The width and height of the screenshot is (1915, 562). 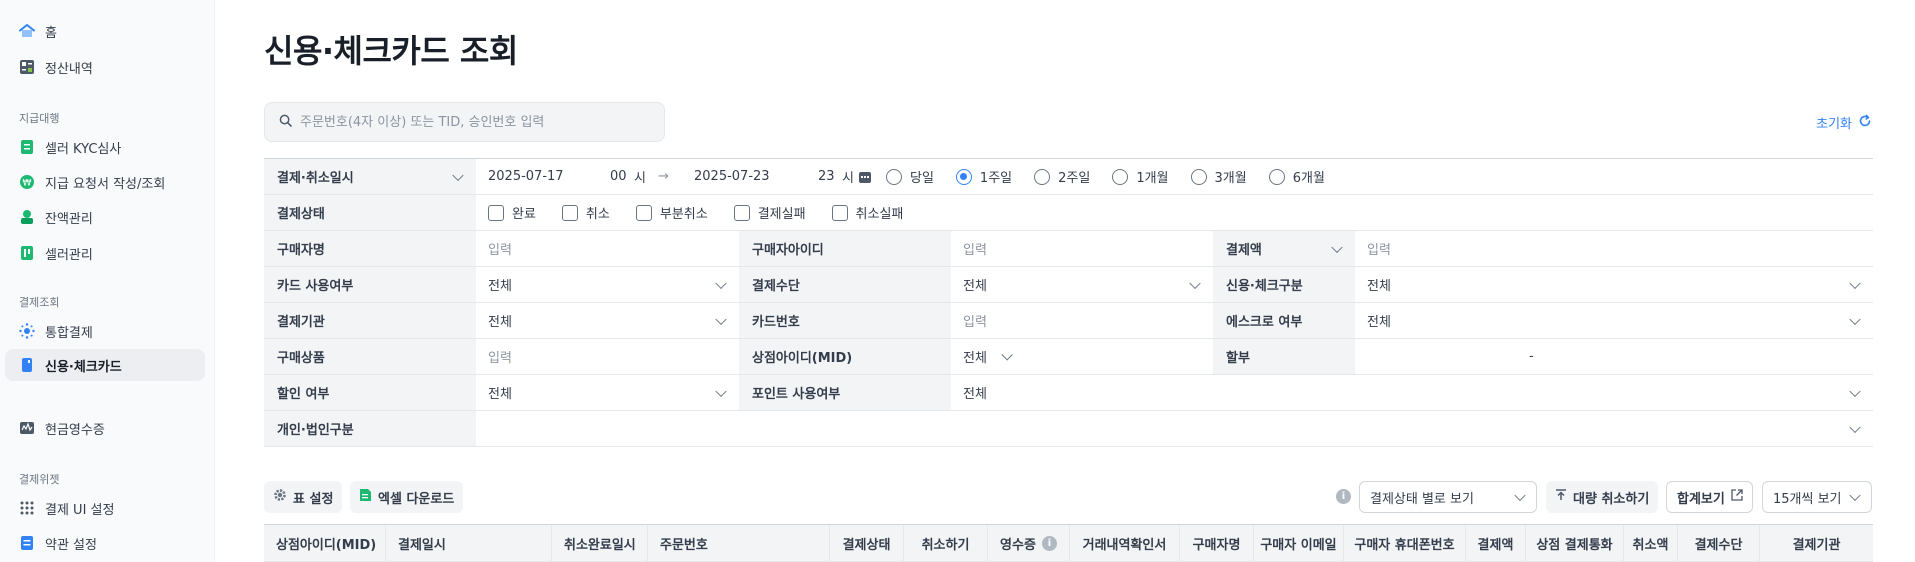 I want to click on amount-label: 결제액, so click(x=1244, y=250).